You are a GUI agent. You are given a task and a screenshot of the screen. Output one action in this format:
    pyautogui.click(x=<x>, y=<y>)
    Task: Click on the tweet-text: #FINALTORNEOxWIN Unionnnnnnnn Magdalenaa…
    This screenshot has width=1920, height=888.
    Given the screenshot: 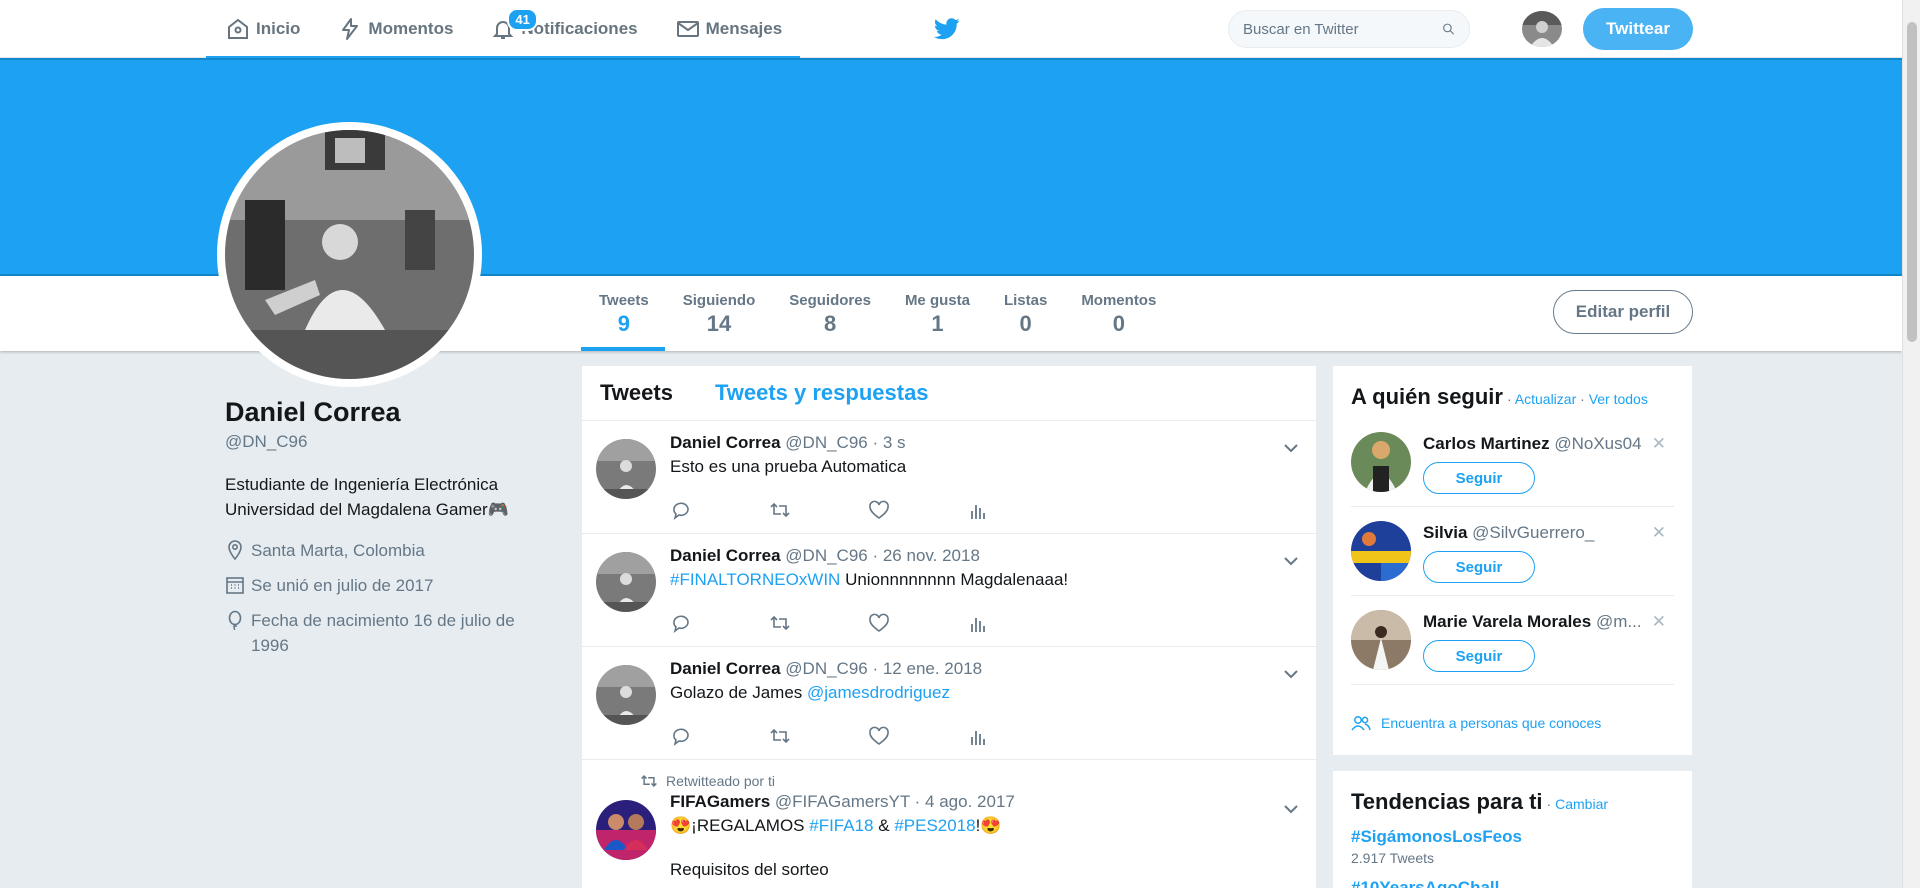 What is the action you would take?
    pyautogui.click(x=993, y=580)
    